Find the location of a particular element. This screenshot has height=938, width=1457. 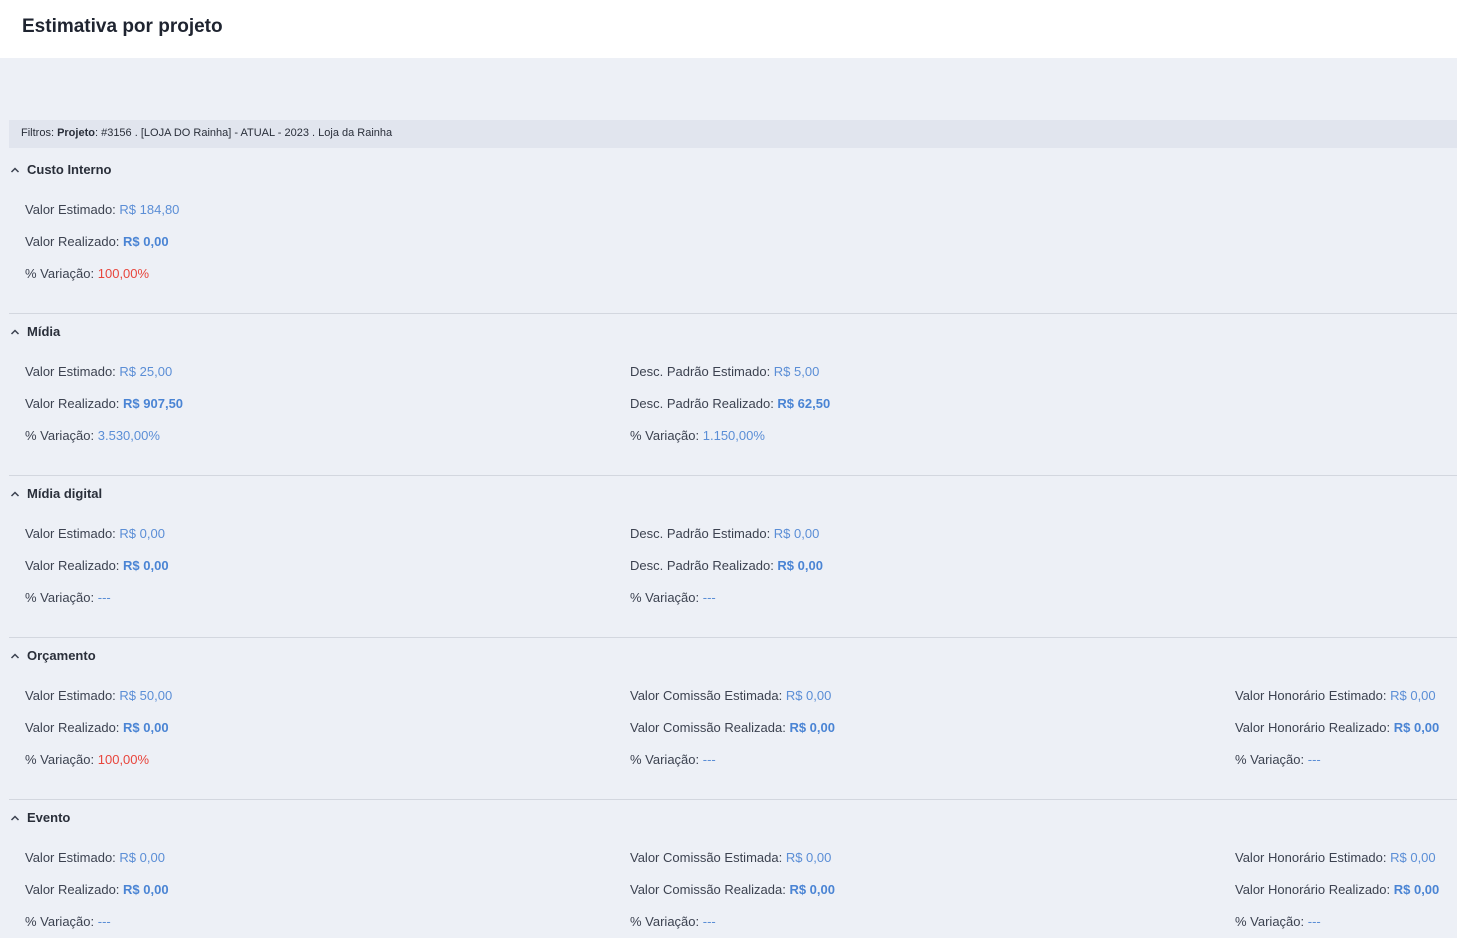

field-row: Valor Estimado: R$ 50,00 is located at coordinates (98, 695).